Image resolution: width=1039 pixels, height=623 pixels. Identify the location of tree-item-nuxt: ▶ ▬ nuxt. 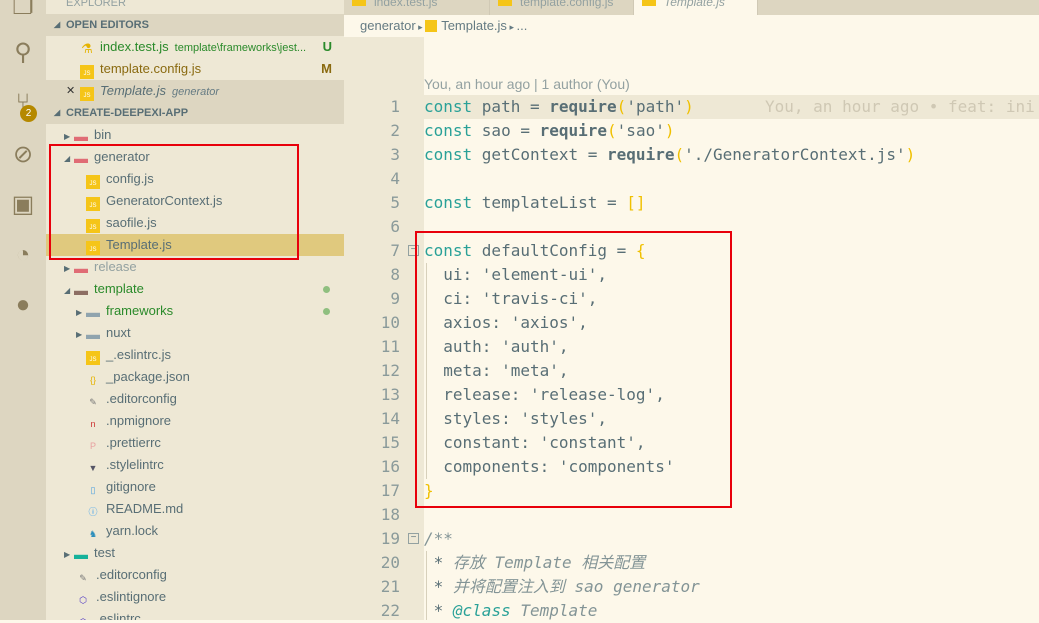
(195, 333).